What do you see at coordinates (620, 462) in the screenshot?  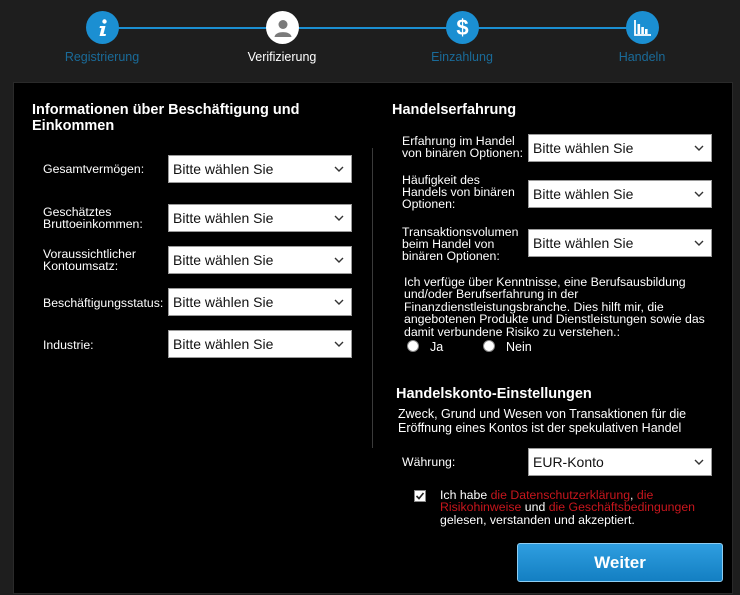 I see `select-waehrung: EUR-Konto` at bounding box center [620, 462].